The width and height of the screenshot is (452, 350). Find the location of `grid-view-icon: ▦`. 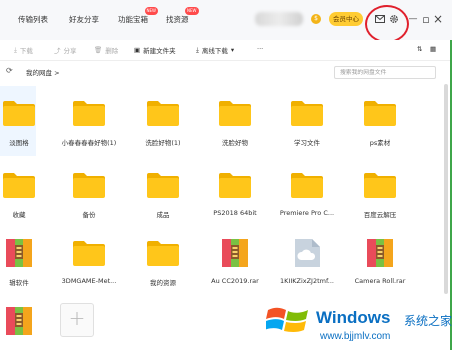

grid-view-icon: ▦ is located at coordinates (433, 49).